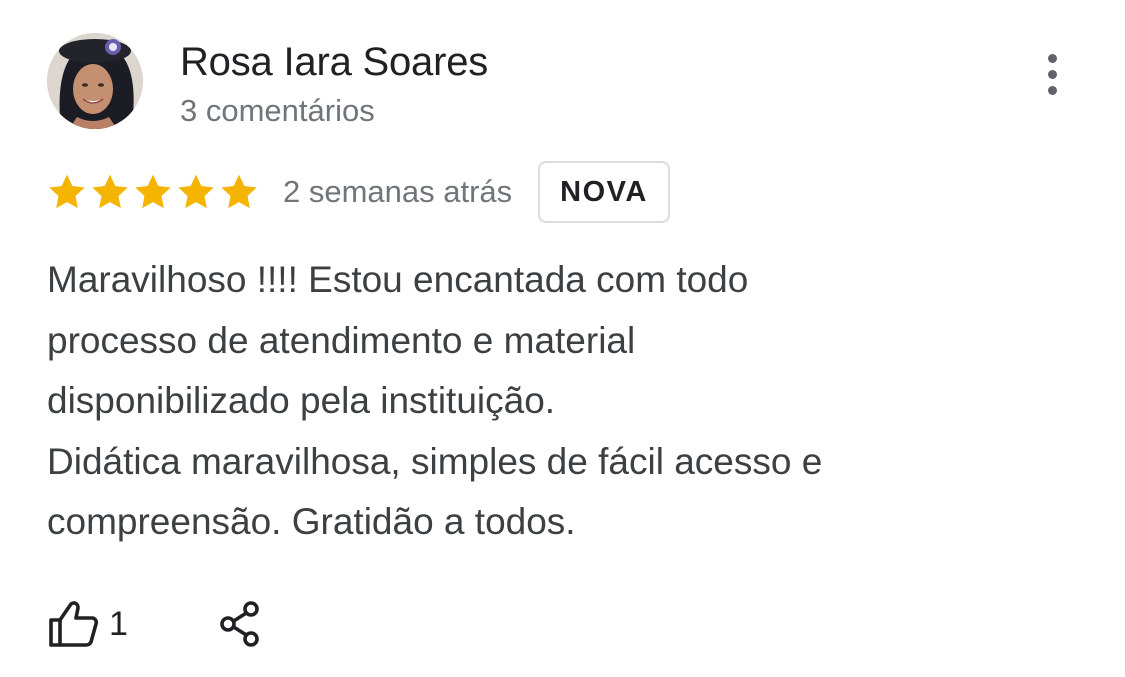  I want to click on review-time: 2 semanas atrás, so click(398, 191).